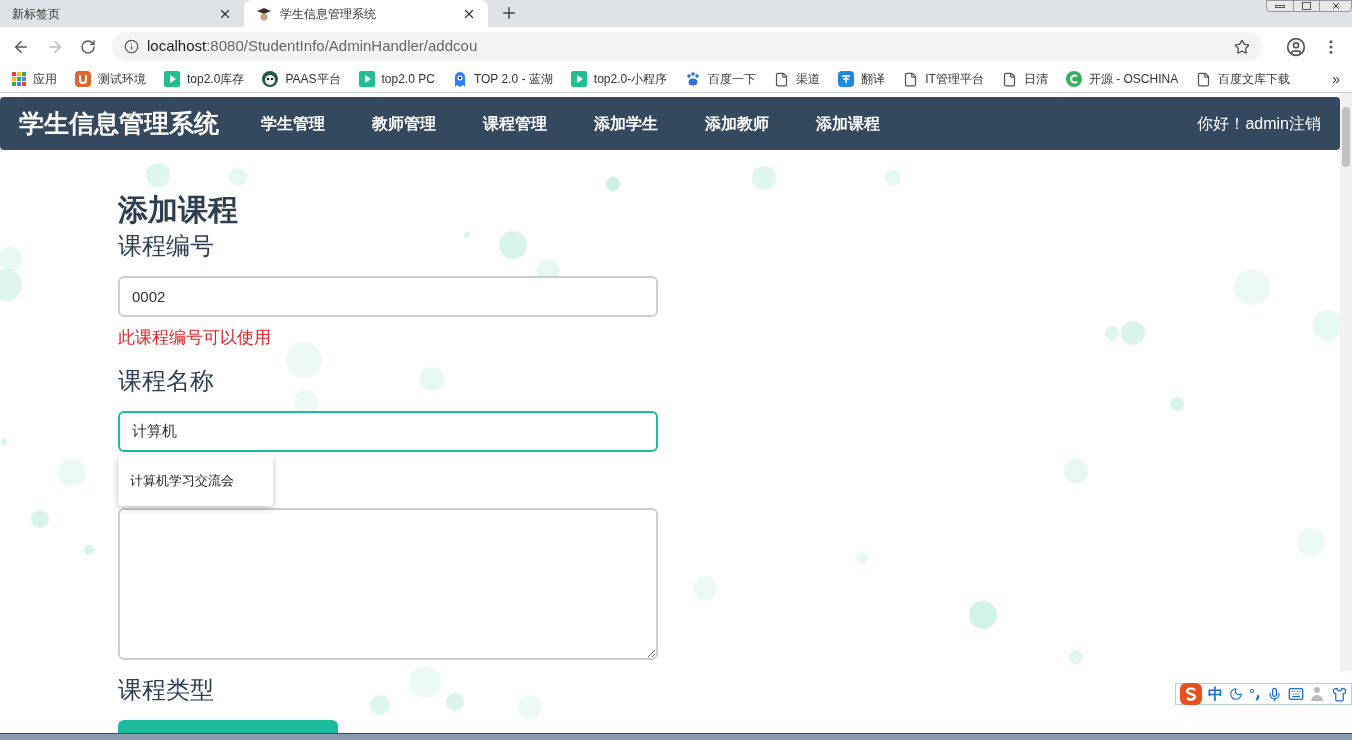  Describe the element at coordinates (737, 123) in the screenshot. I see `nav-link: 添加教师` at that location.